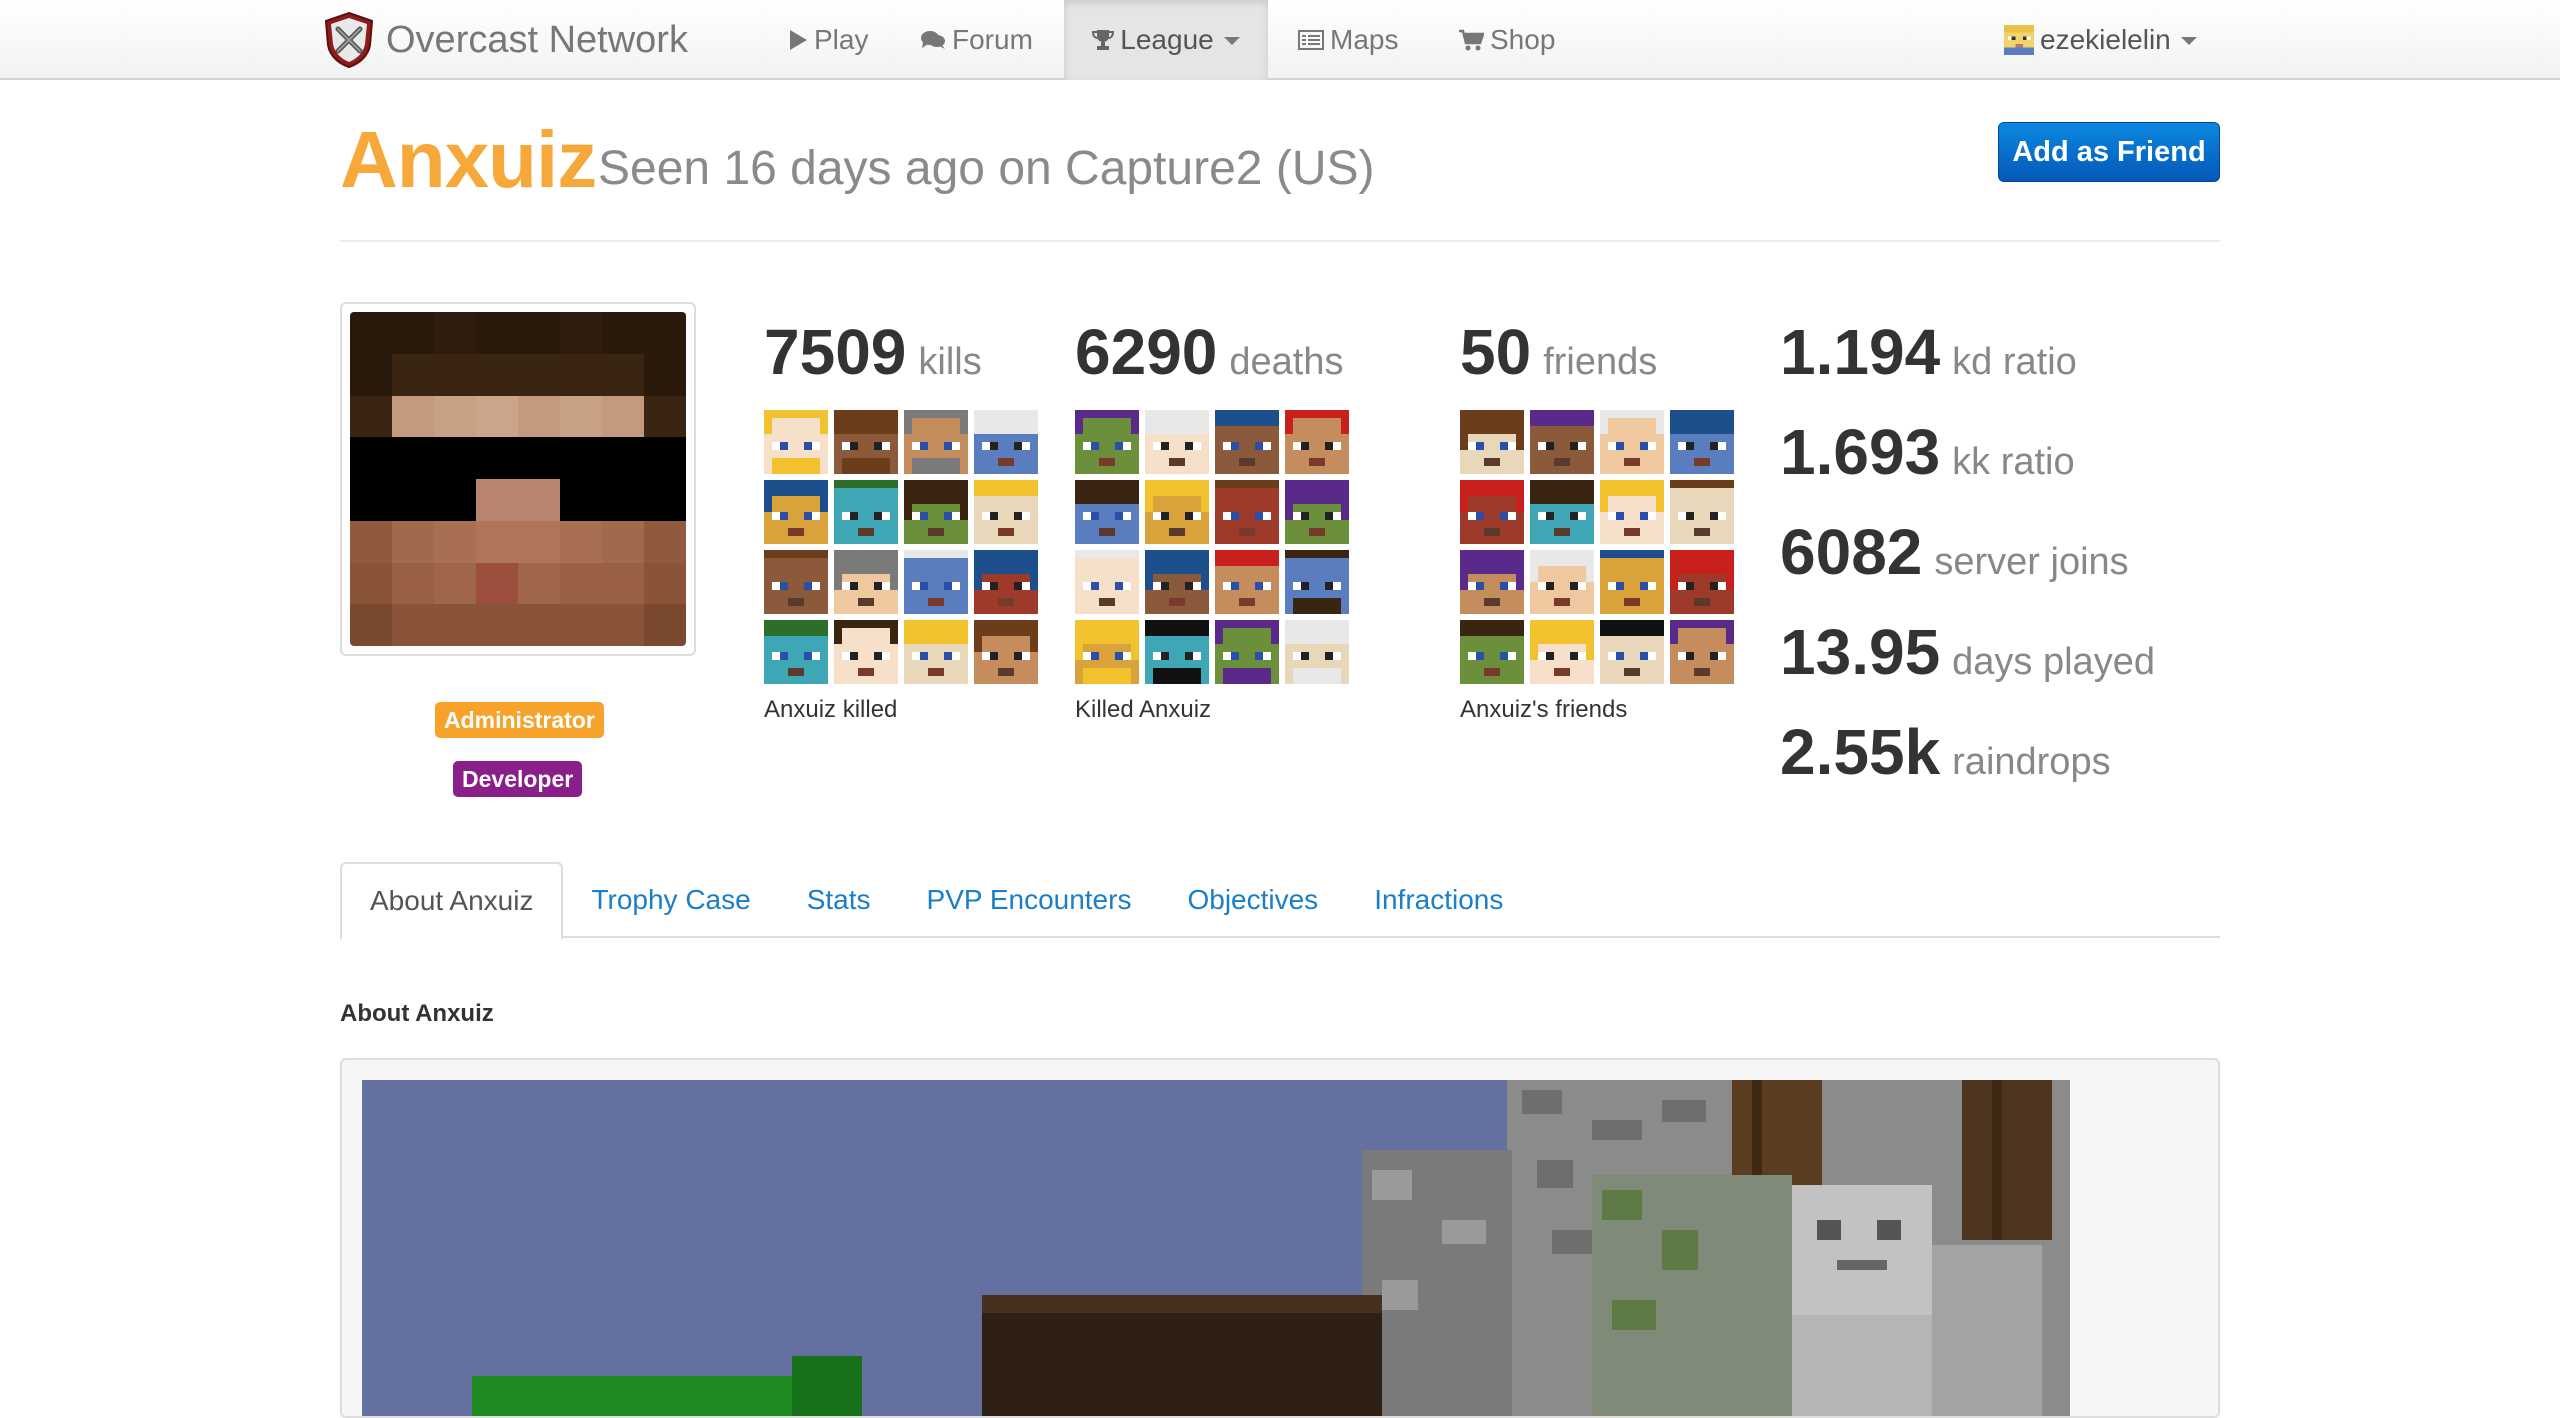  Describe the element at coordinates (452, 901) in the screenshot. I see `tab-about: About Anxuiz` at that location.